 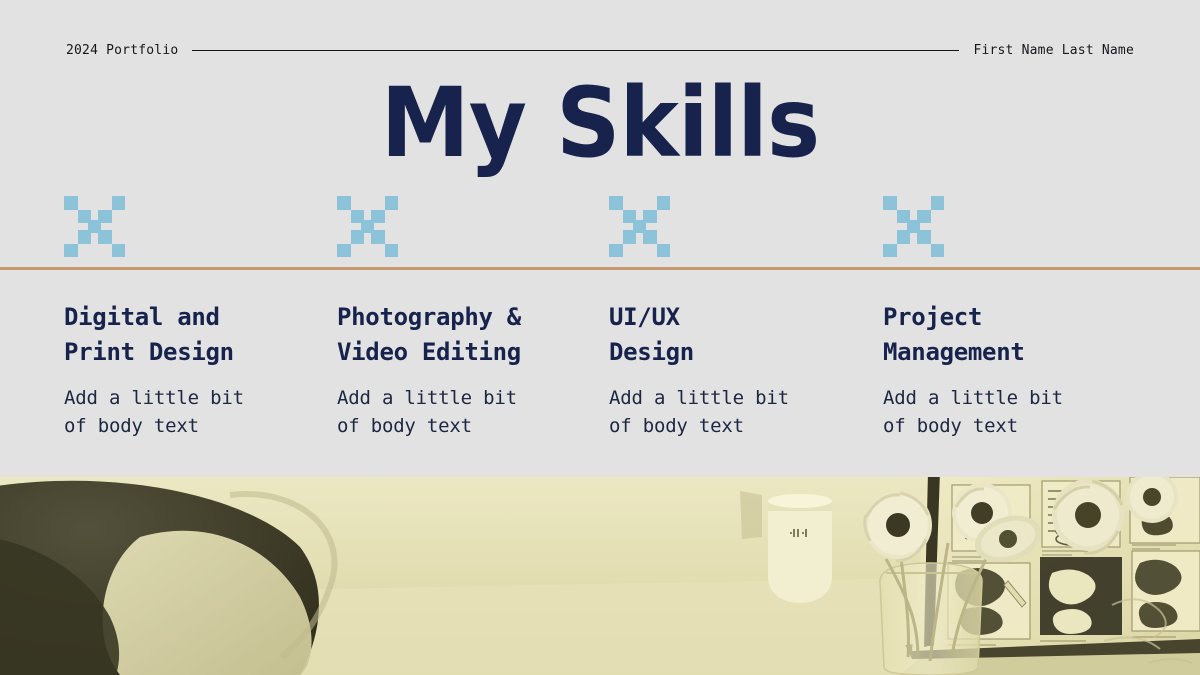 What do you see at coordinates (149, 334) in the screenshot?
I see `skill-title: Digital and Print Design` at bounding box center [149, 334].